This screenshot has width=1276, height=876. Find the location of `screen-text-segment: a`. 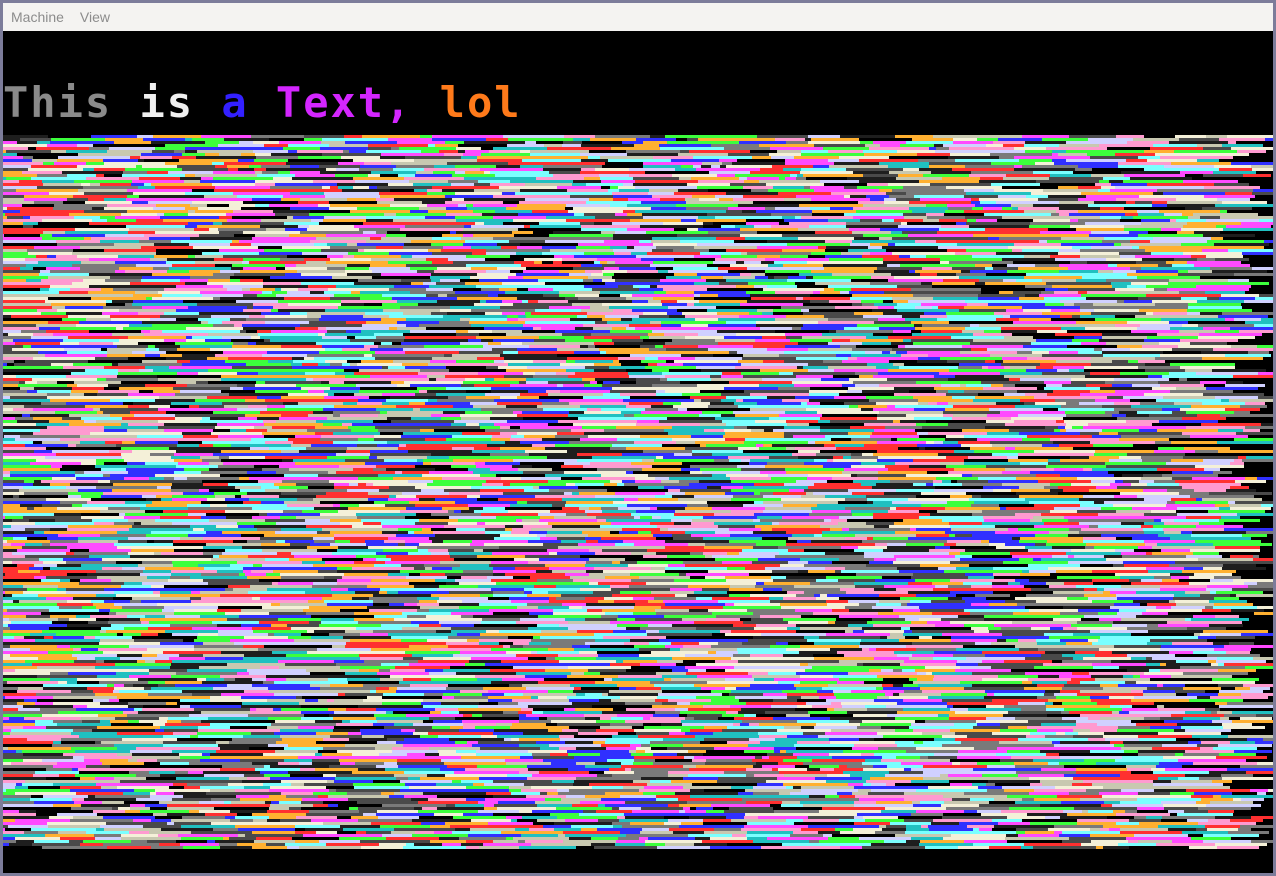

screen-text-segment: a is located at coordinates (235, 102).